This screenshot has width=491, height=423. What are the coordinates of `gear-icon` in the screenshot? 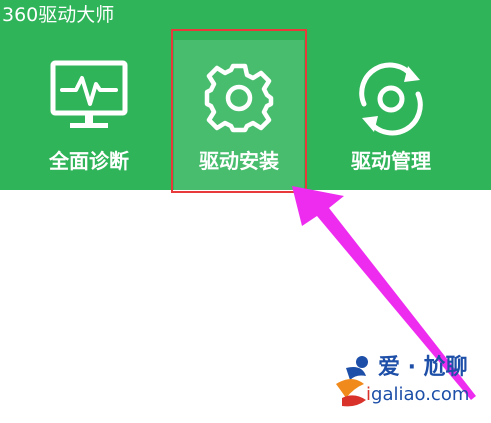 It's located at (239, 100).